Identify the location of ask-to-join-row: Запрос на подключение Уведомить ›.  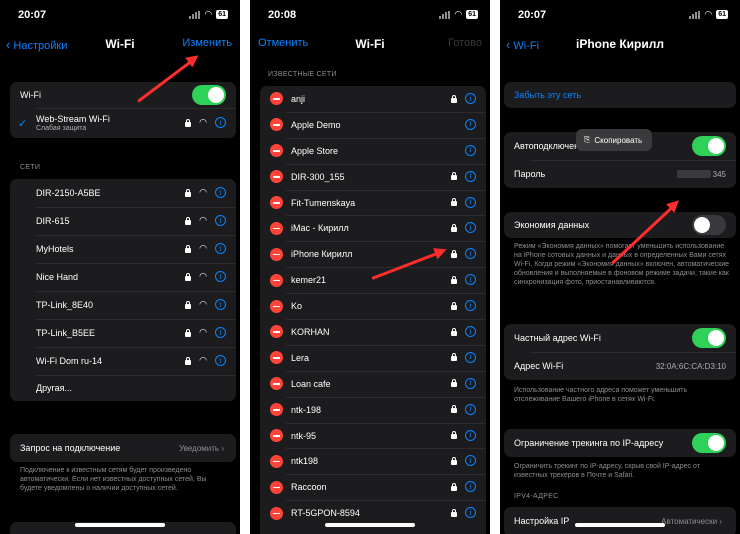
(123, 448).